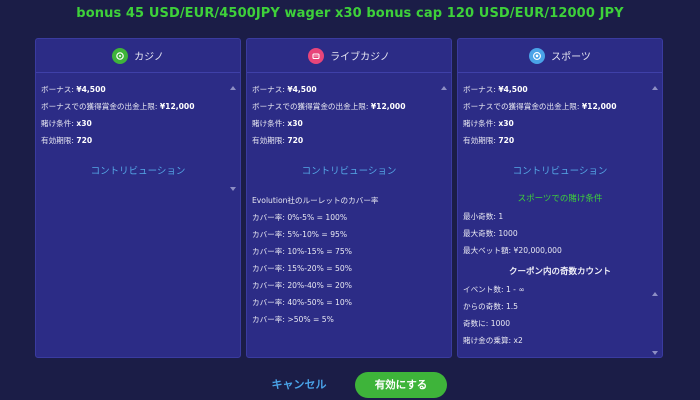  What do you see at coordinates (490, 233) in the screenshot?
I see `sports-line: 最大奇数: 1000` at bounding box center [490, 233].